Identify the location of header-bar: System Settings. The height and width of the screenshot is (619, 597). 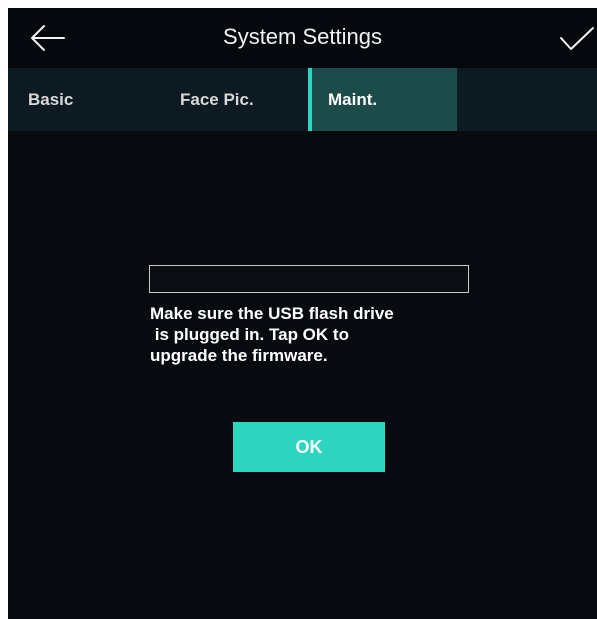
(302, 38).